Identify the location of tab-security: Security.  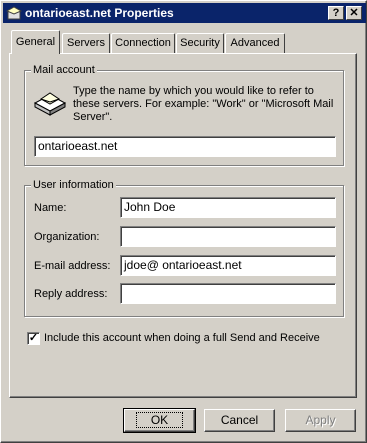
(200, 43).